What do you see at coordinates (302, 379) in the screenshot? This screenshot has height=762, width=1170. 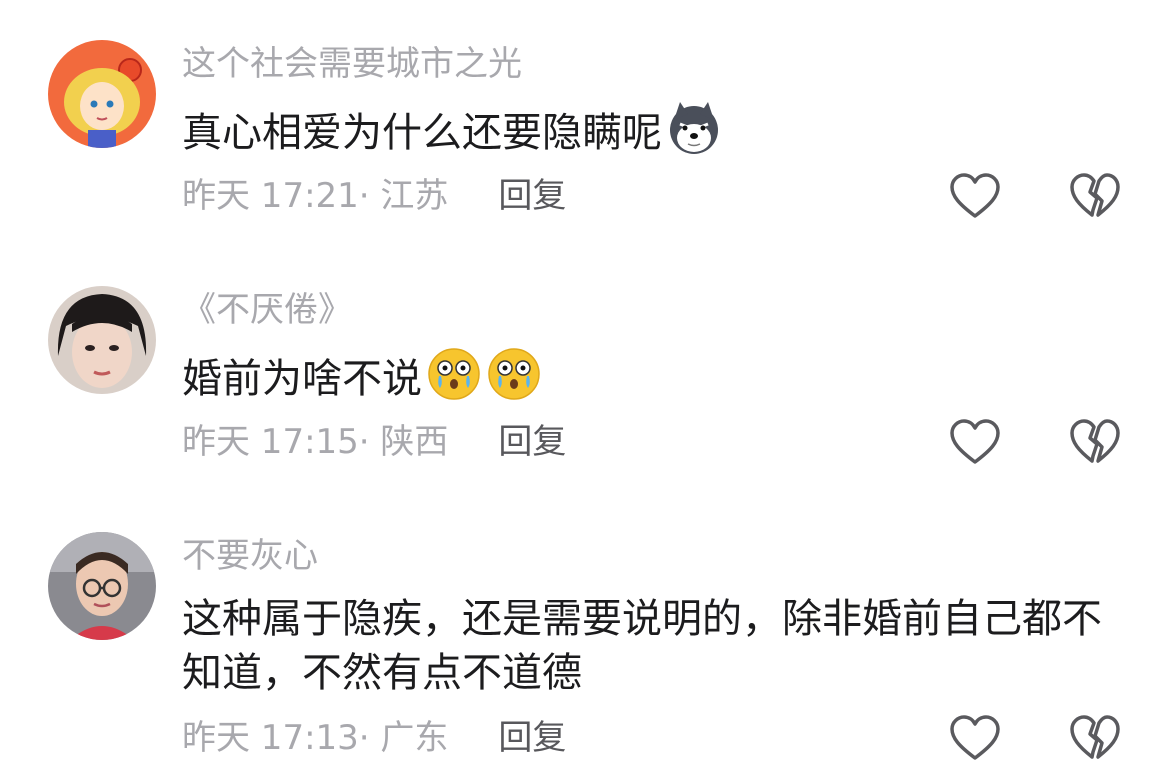 I see `comment-text-body: 婚前为啥不说` at bounding box center [302, 379].